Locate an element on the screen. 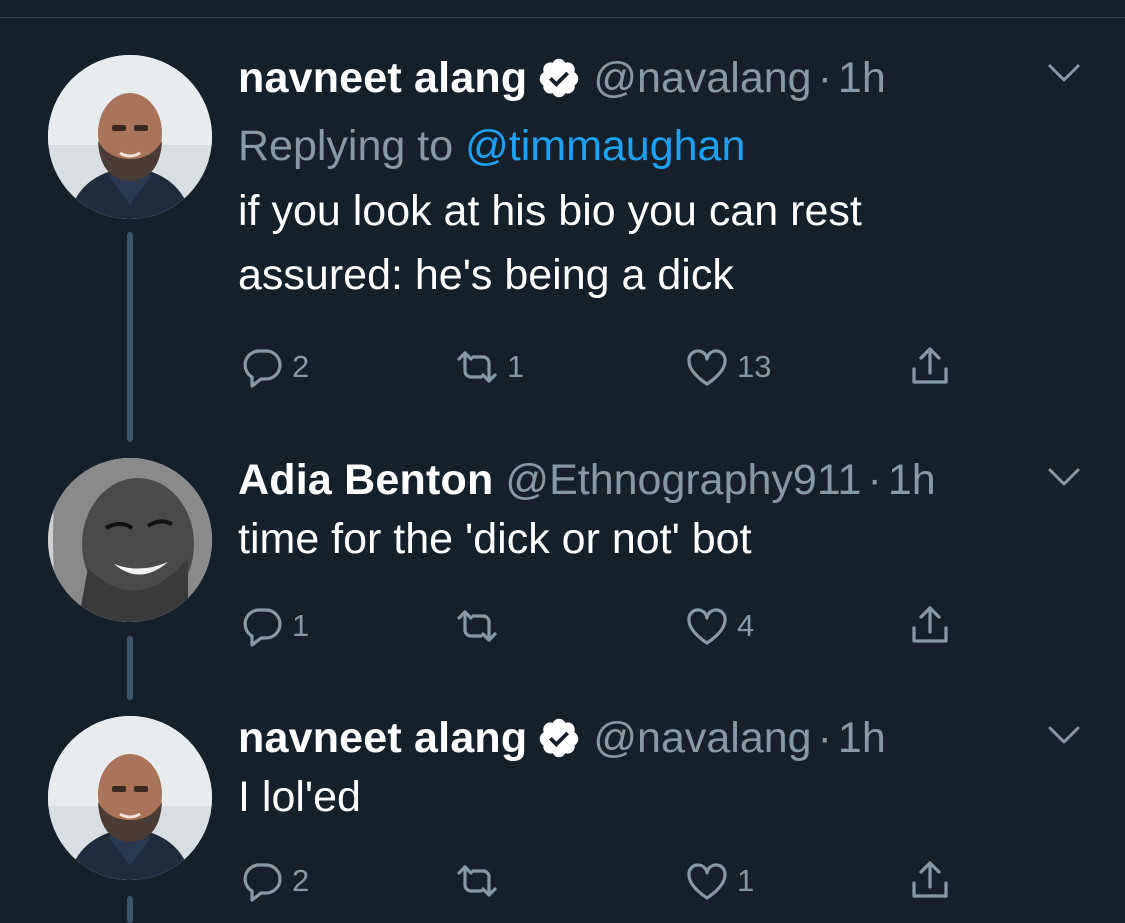  user-handle: @Ethnography911 is located at coordinates (683, 480).